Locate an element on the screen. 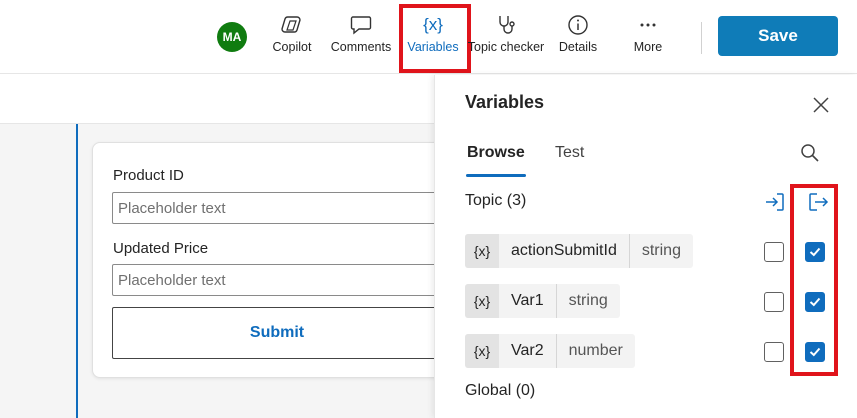 This screenshot has width=857, height=418. topic-checker-button: Topic checker is located at coordinates (506, 37).